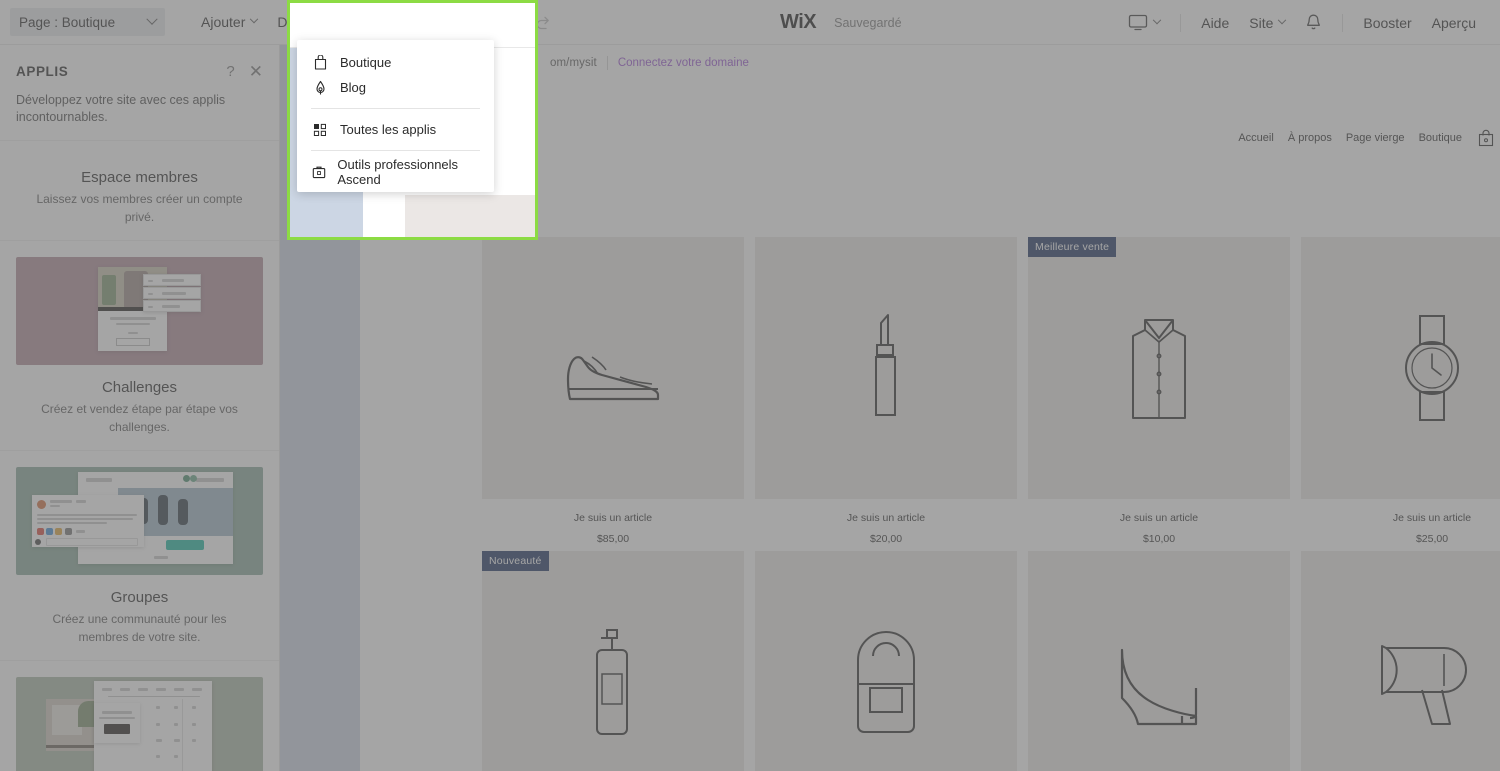 The height and width of the screenshot is (771, 1500). Describe the element at coordinates (139, 597) in the screenshot. I see `app-card-name: Groupes` at that location.